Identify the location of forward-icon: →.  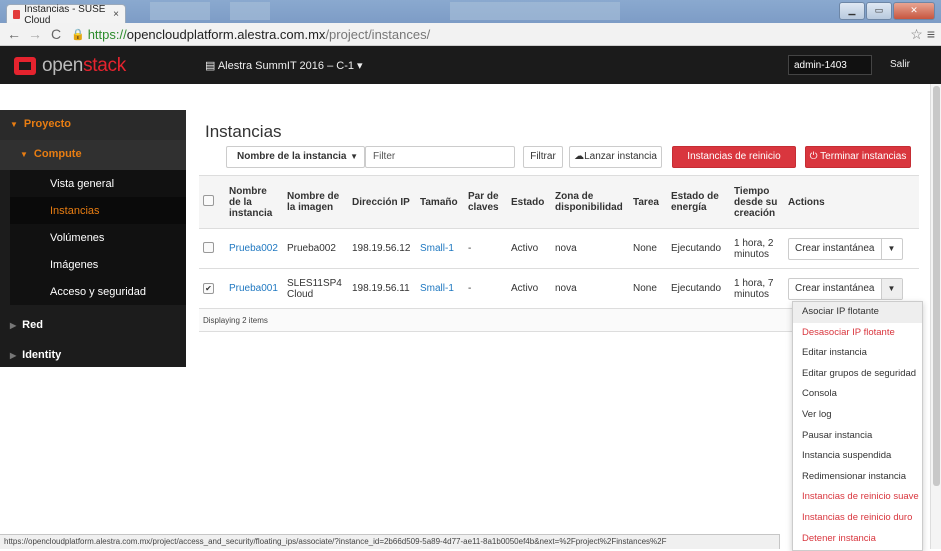
(35, 34).